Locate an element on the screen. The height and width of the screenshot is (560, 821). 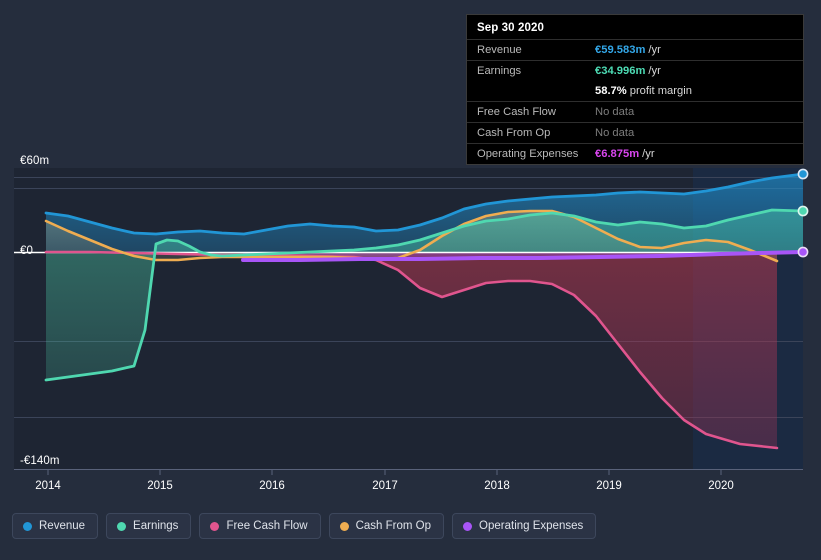
tooltip-value-cash-from-op: No data is located at coordinates (615, 133).